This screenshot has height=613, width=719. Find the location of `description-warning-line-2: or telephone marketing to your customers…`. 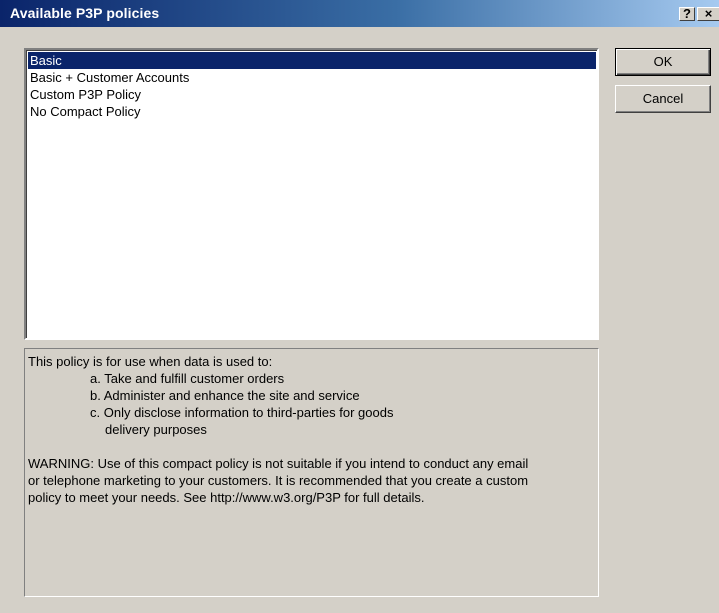

description-warning-line-2: or telephone marketing to your customers… is located at coordinates (278, 480).